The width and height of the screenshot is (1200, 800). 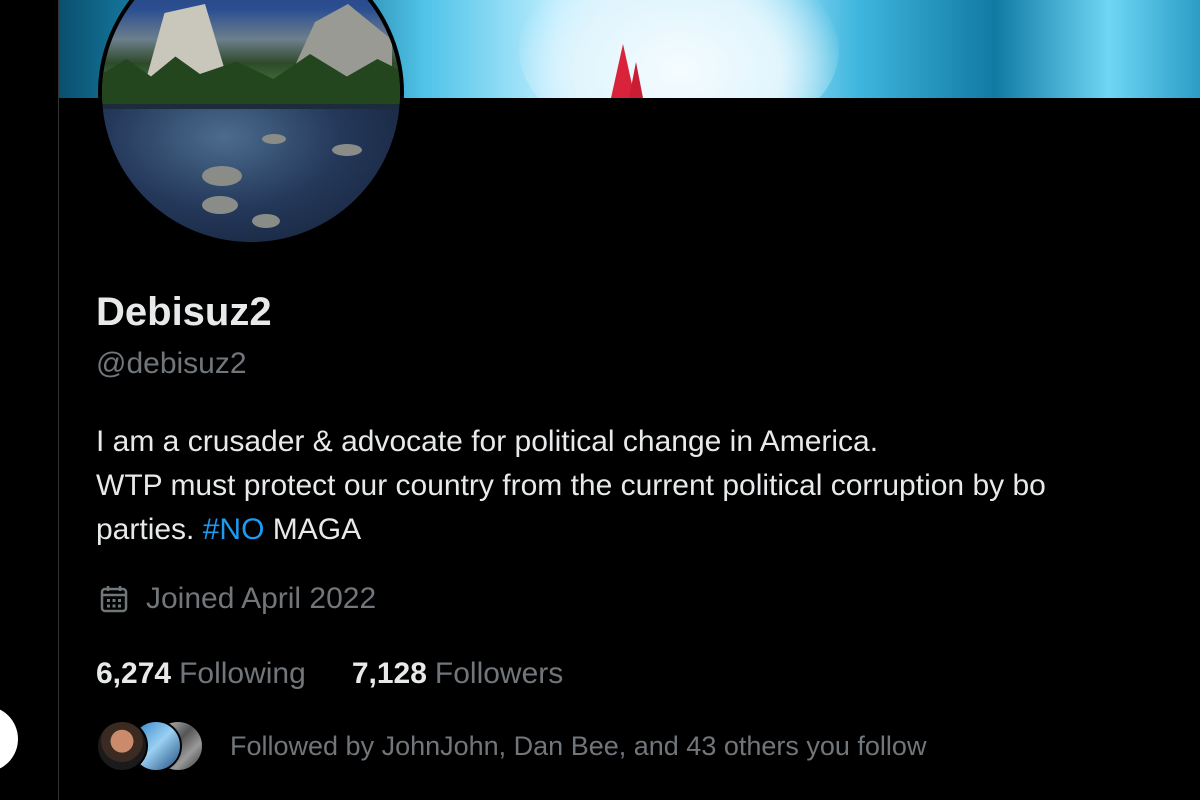 I want to click on follow-stats: 6,274 Following 7,128 Followers, so click(x=329, y=674).